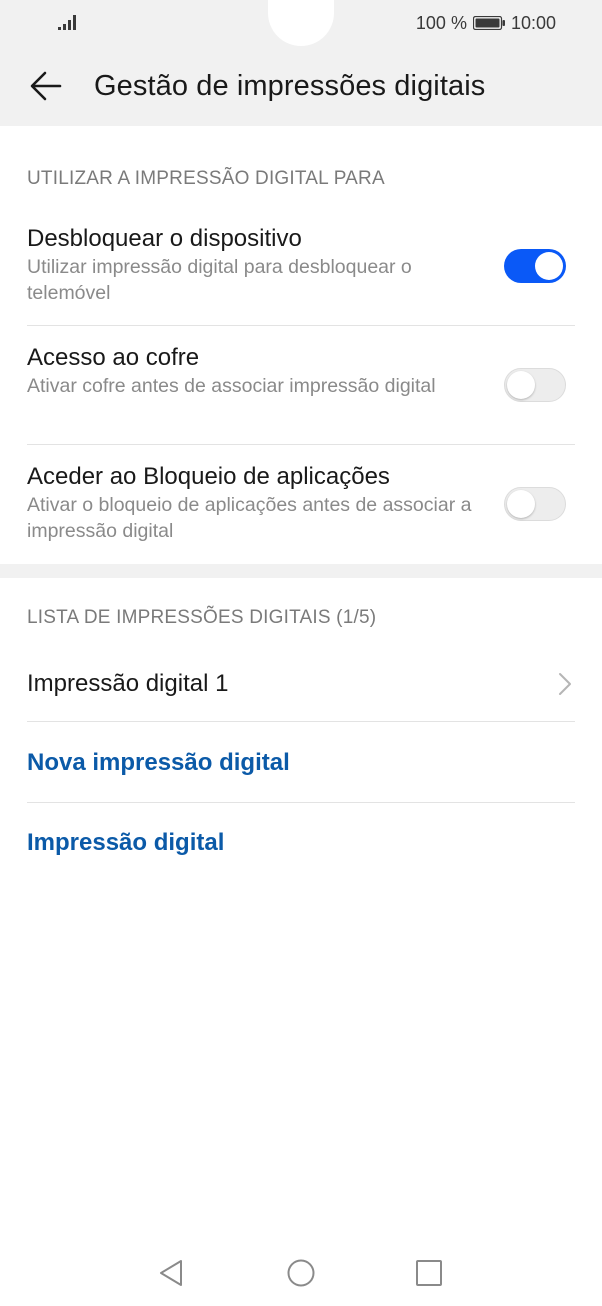 This screenshot has width=602, height=1306. I want to click on fingerprint-item: Impressão digital 1, so click(127, 684).